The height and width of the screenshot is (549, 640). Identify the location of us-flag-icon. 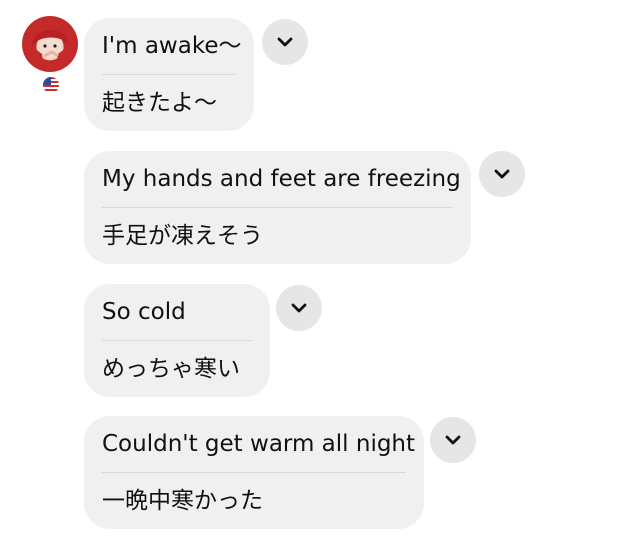
(51, 85).